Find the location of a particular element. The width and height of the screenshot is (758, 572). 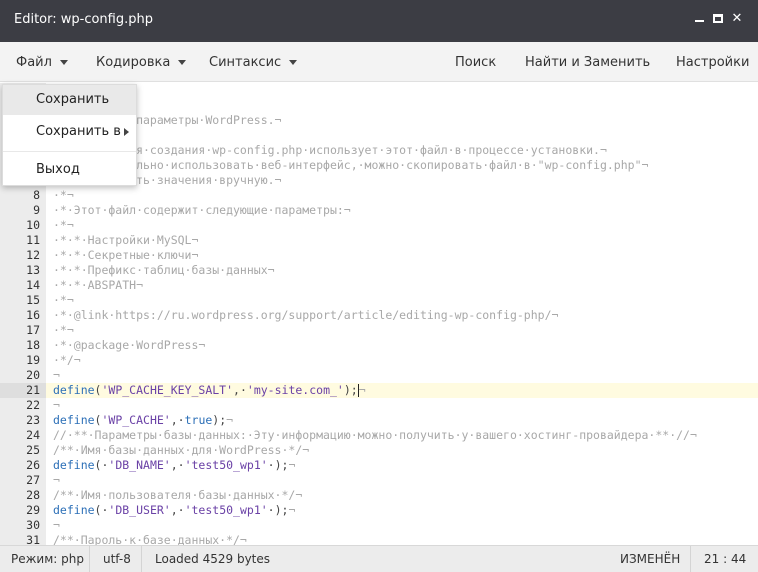

code-line: 15 ·*¬ is located at coordinates (379, 300).